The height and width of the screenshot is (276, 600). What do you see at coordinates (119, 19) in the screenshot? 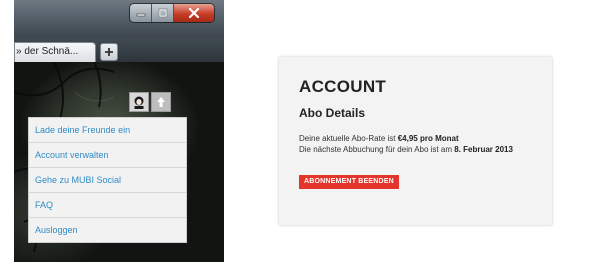
I see `window-titlebar` at bounding box center [119, 19].